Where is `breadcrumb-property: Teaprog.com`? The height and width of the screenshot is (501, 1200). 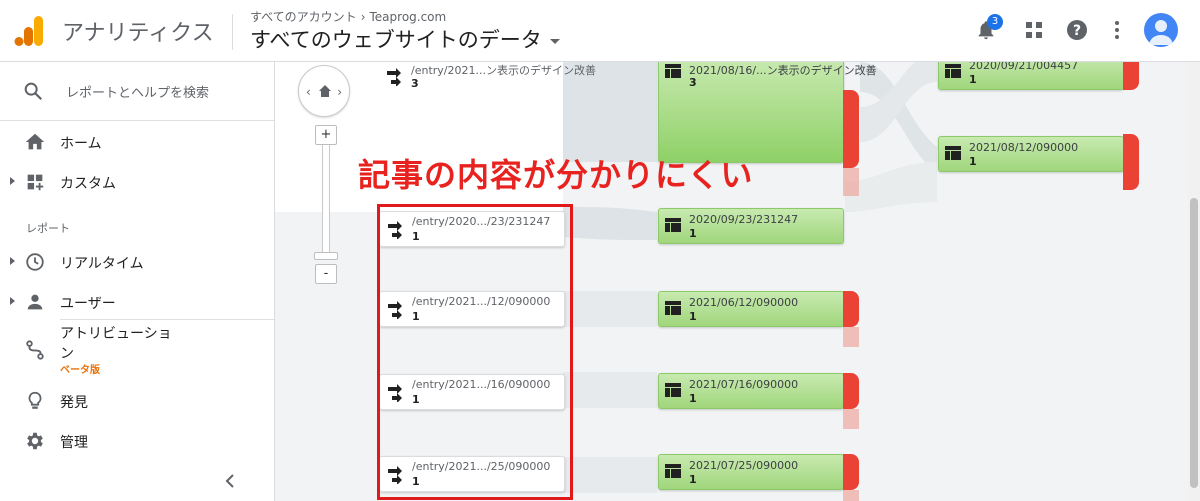
breadcrumb-property: Teaprog.com is located at coordinates (408, 17).